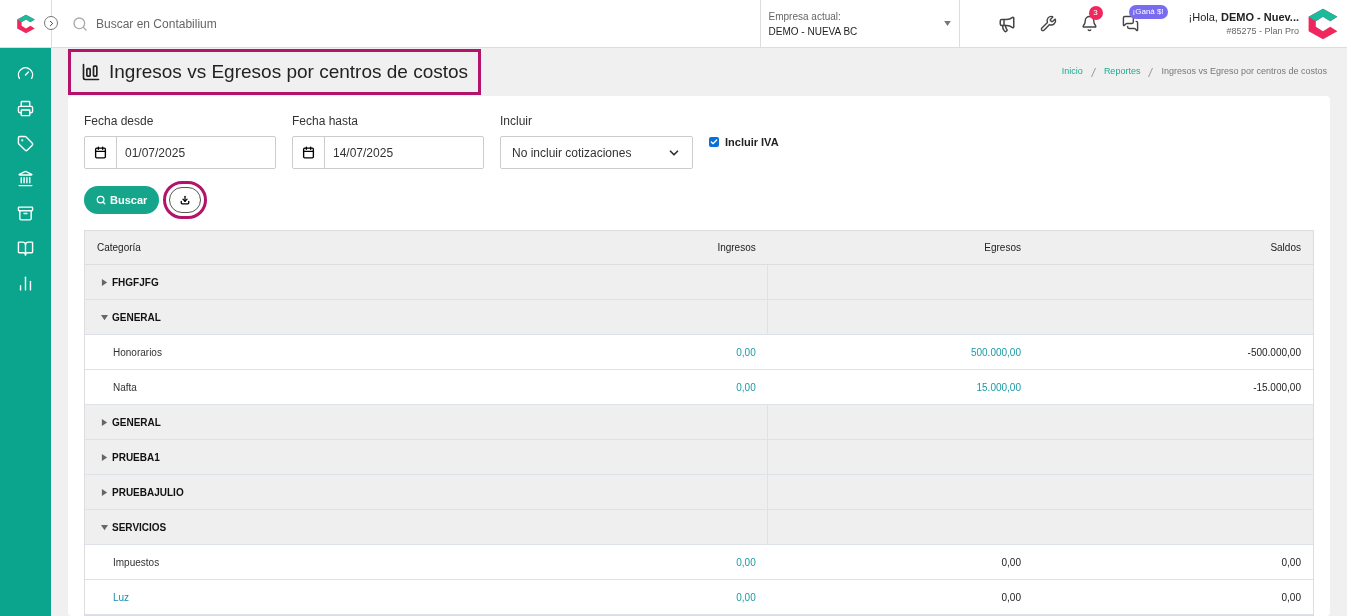 This screenshot has width=1347, height=616. Describe the element at coordinates (294, 597) in the screenshot. I see `category-name: Luz` at that location.